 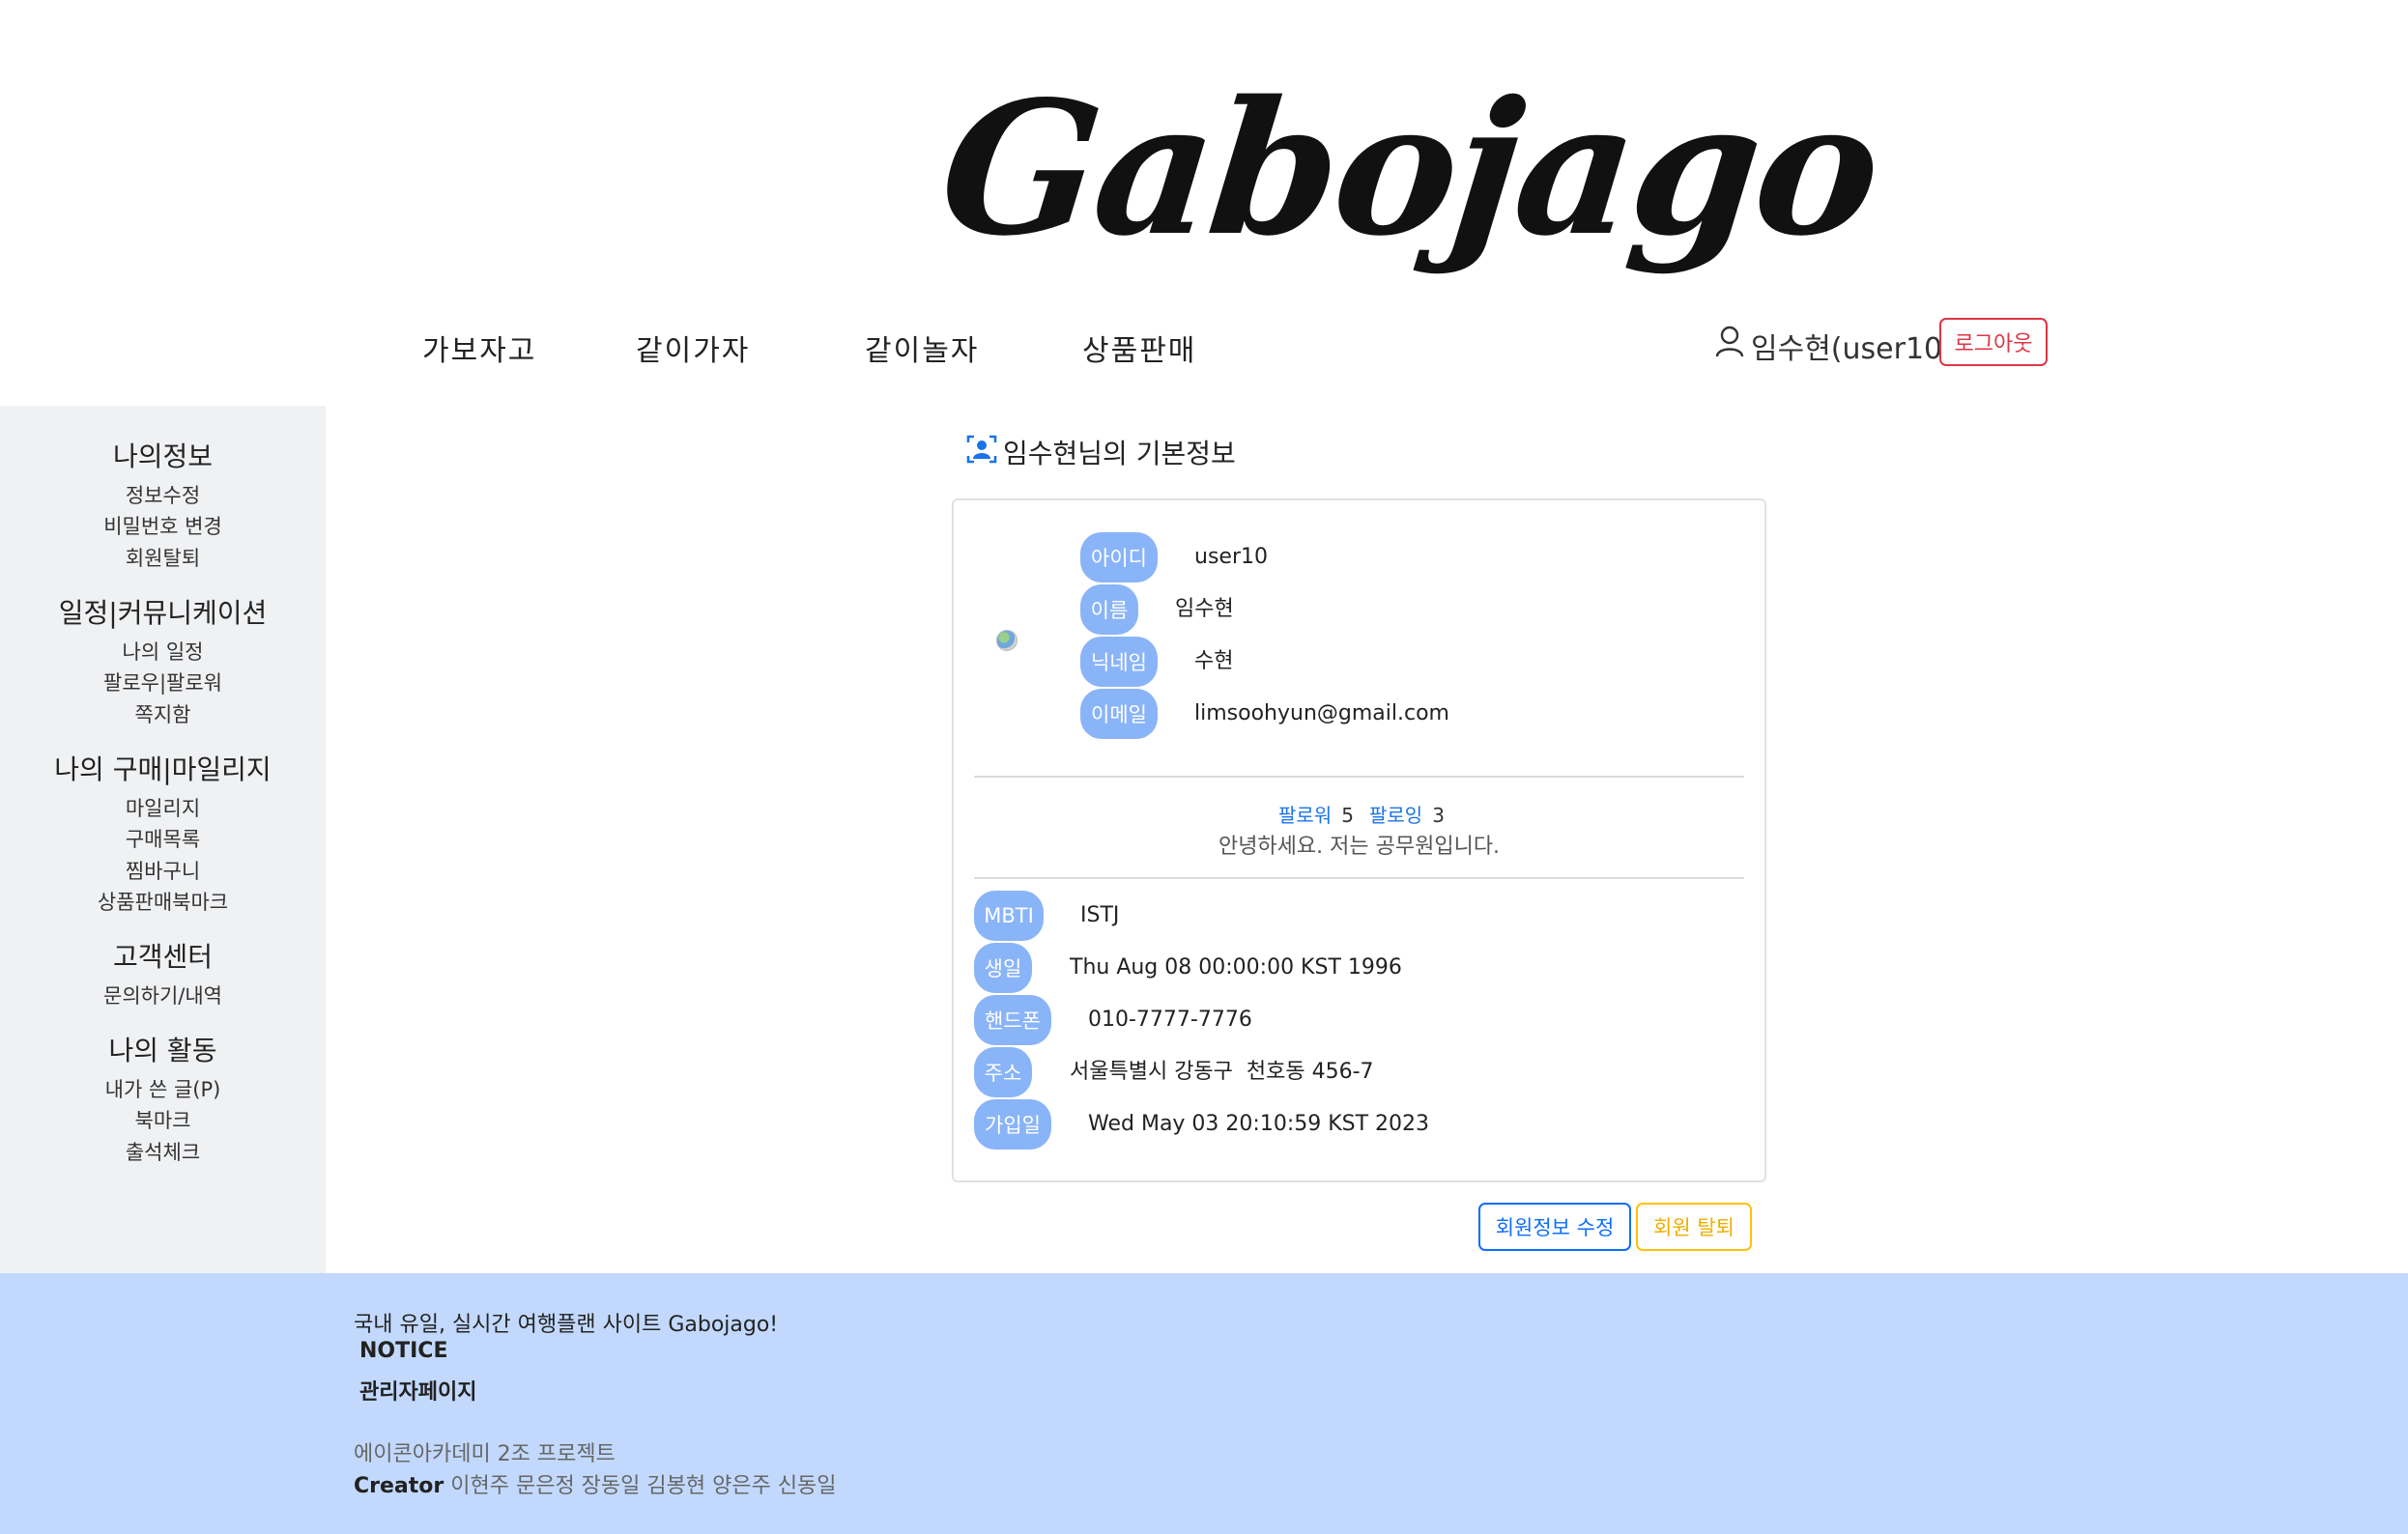 I want to click on nav-gachi-gaja: 같이가자, so click(x=693, y=348).